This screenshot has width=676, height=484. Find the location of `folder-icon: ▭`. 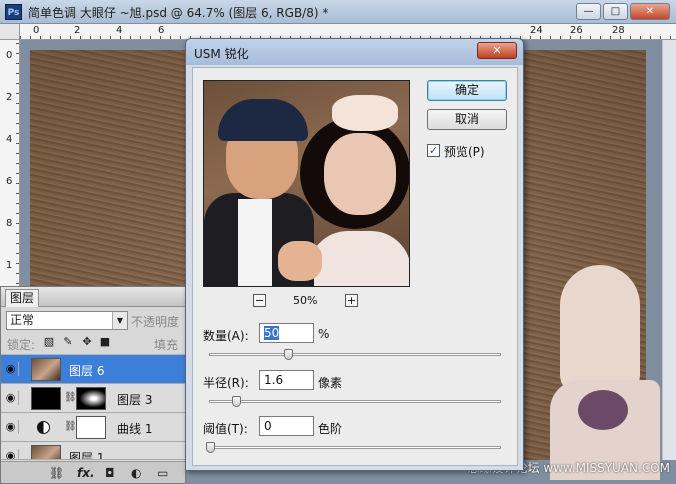

folder-icon: ▭ is located at coordinates (162, 473).